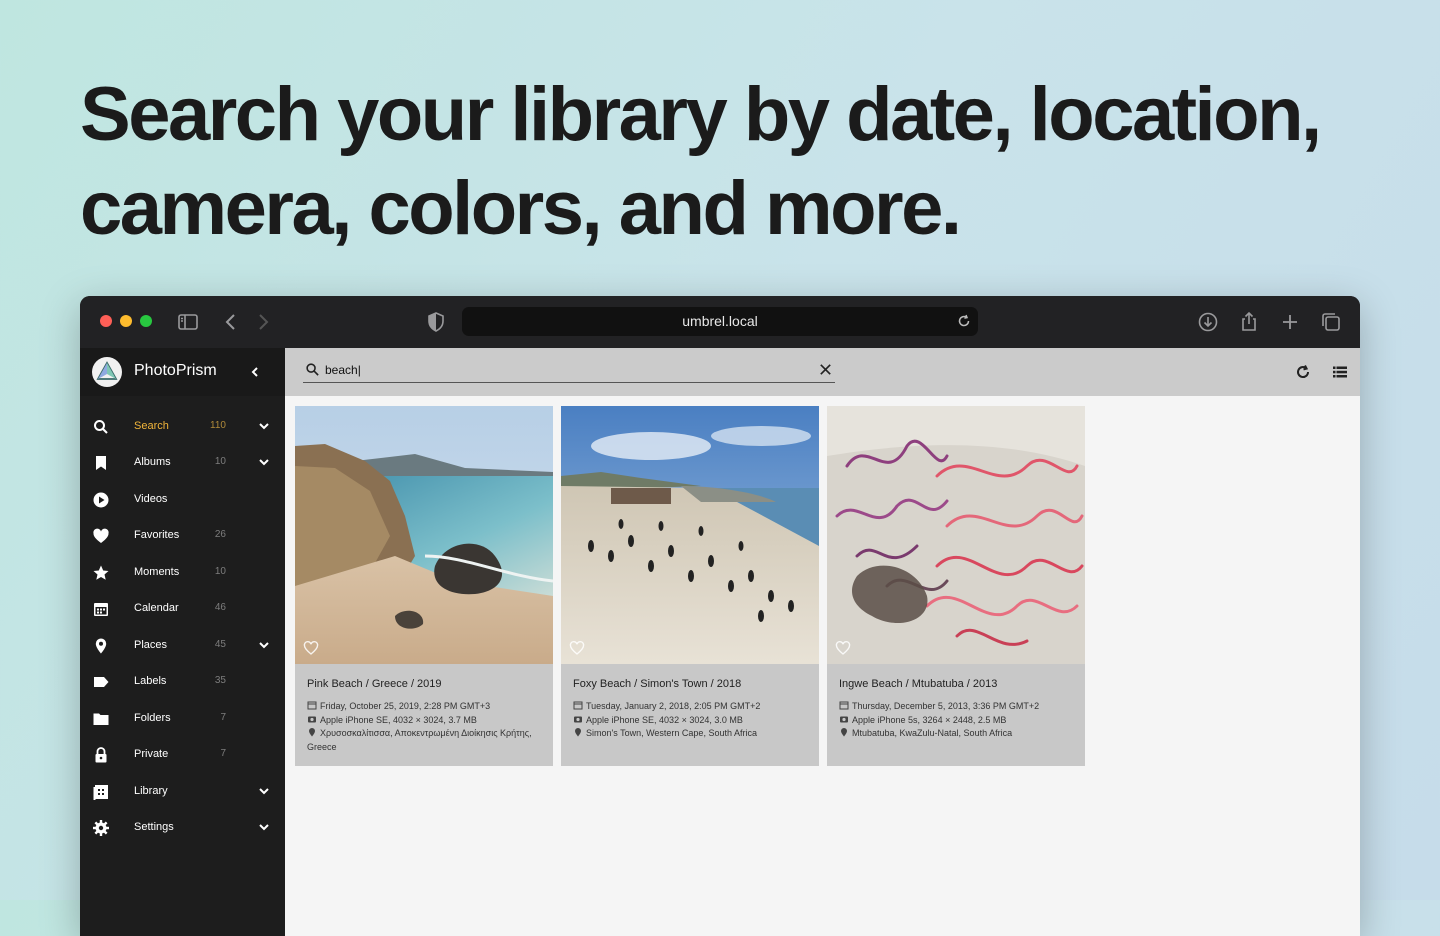  Describe the element at coordinates (182, 500) in the screenshot. I see `sidebar-item-videos: Videos` at that location.